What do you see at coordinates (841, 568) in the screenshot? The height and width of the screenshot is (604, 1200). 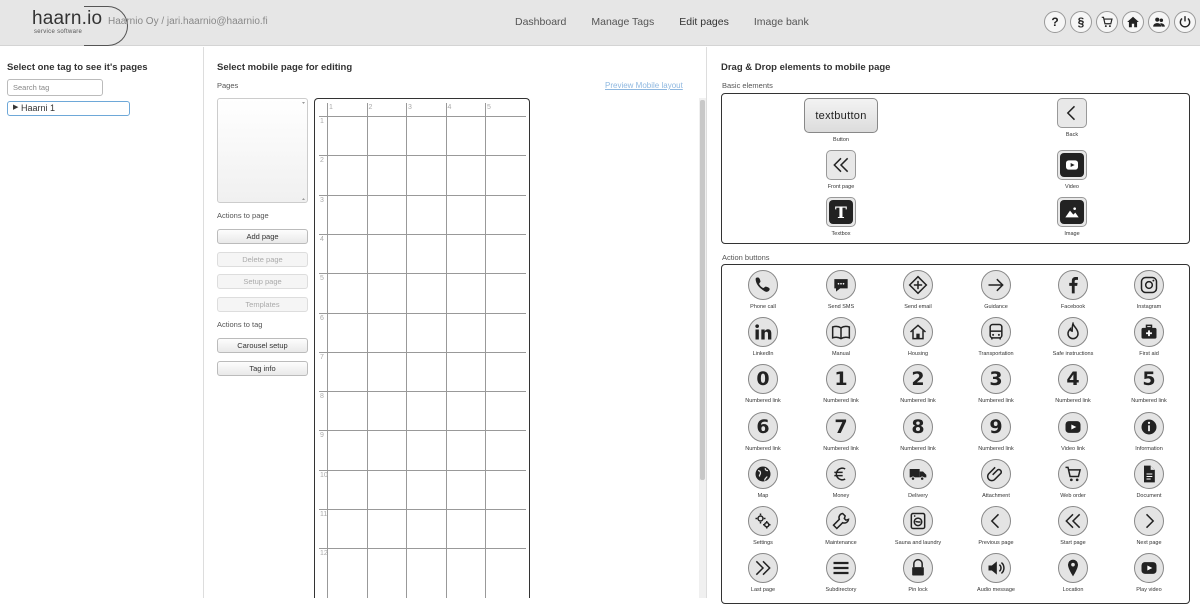 I see `menu-icon` at bounding box center [841, 568].